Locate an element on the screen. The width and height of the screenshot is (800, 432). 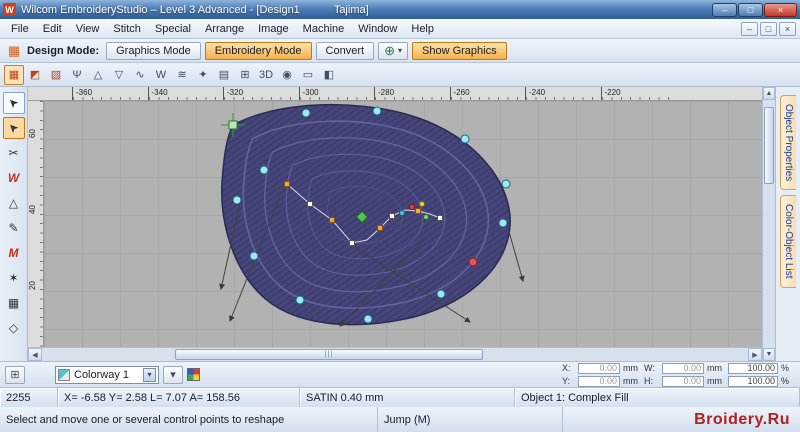
menu-item: Machine is located at coordinates (324, 29).